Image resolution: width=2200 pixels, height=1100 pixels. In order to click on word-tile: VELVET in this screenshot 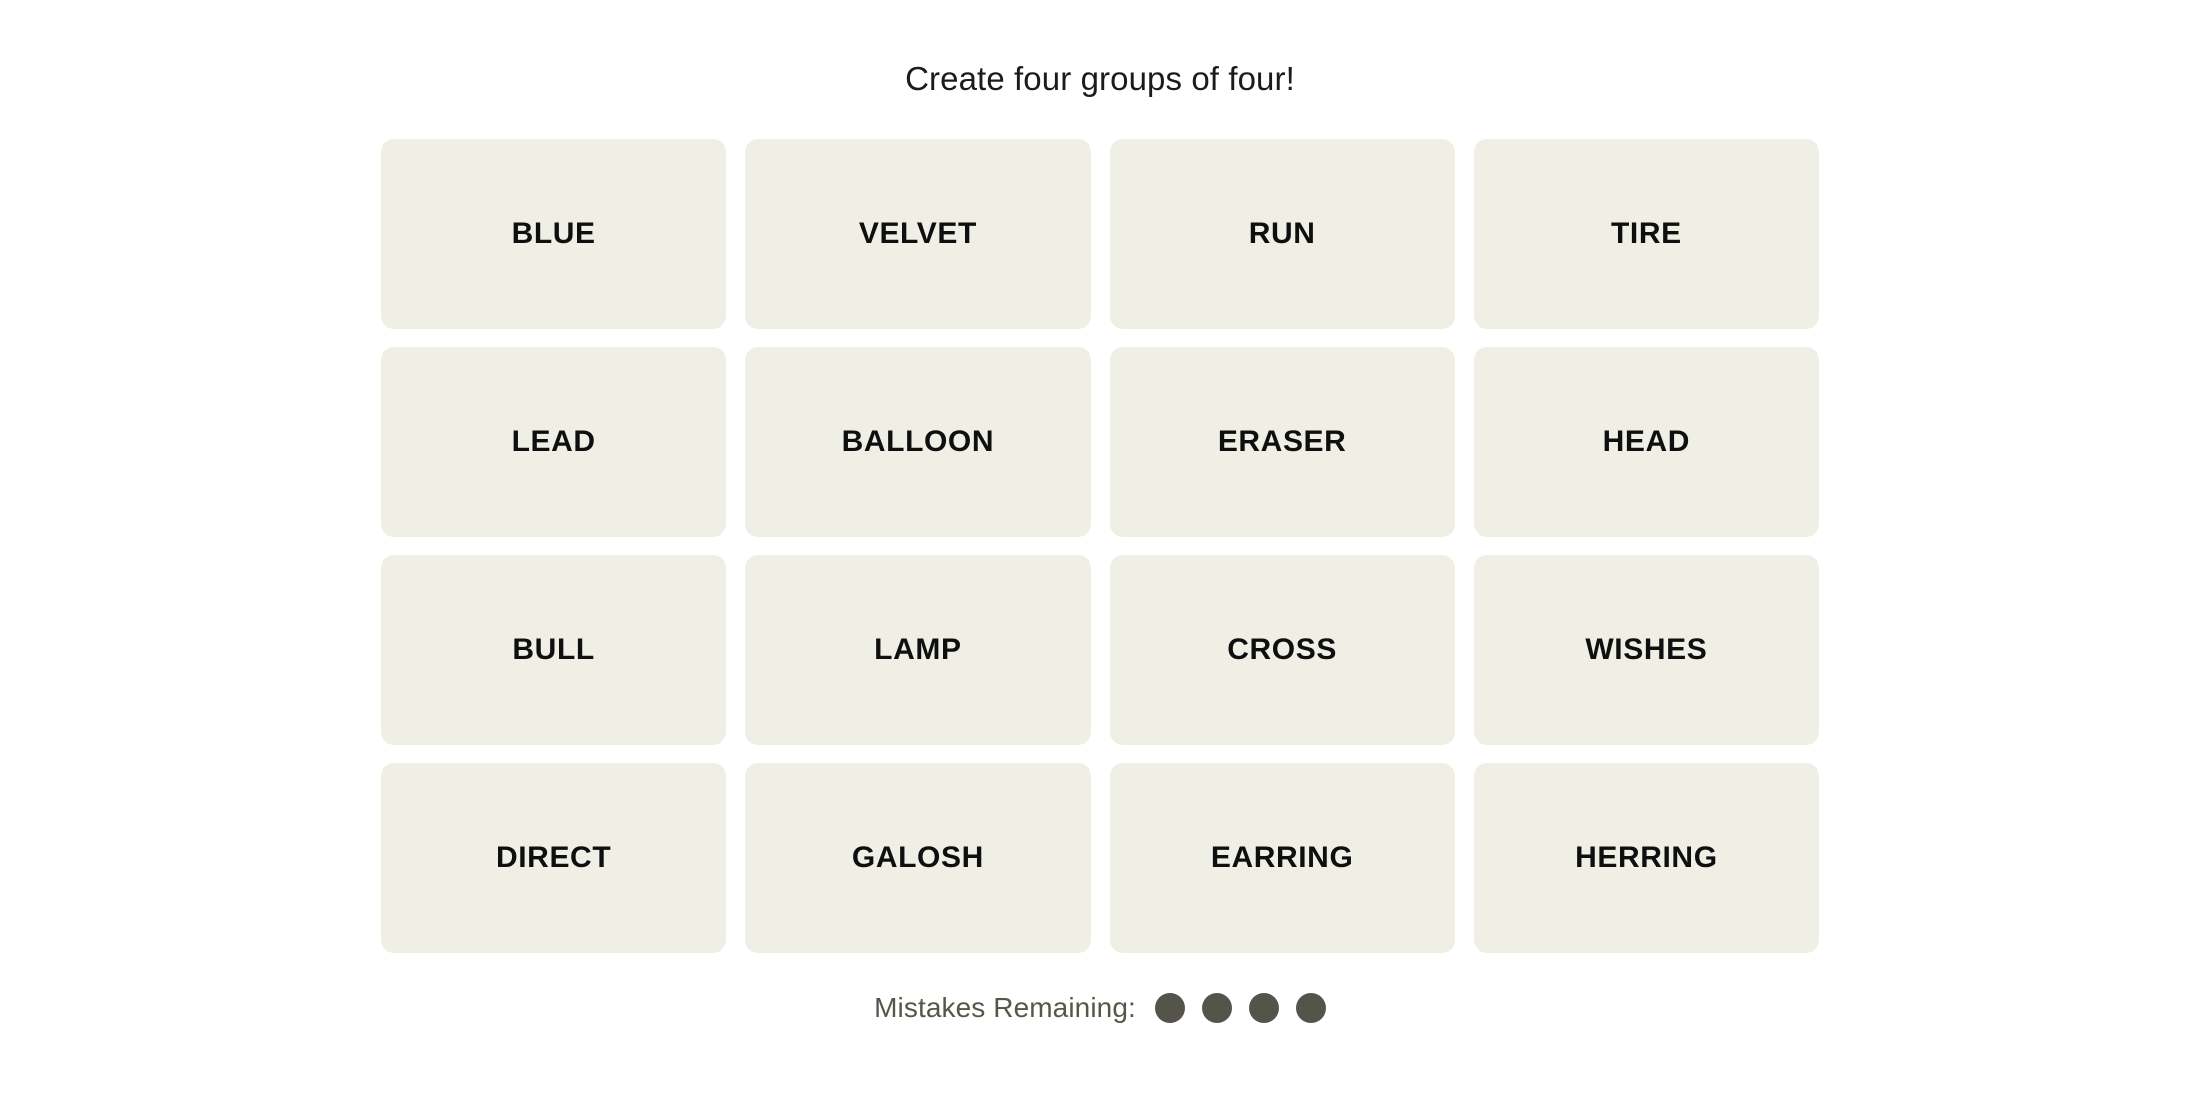, I will do `click(918, 234)`.